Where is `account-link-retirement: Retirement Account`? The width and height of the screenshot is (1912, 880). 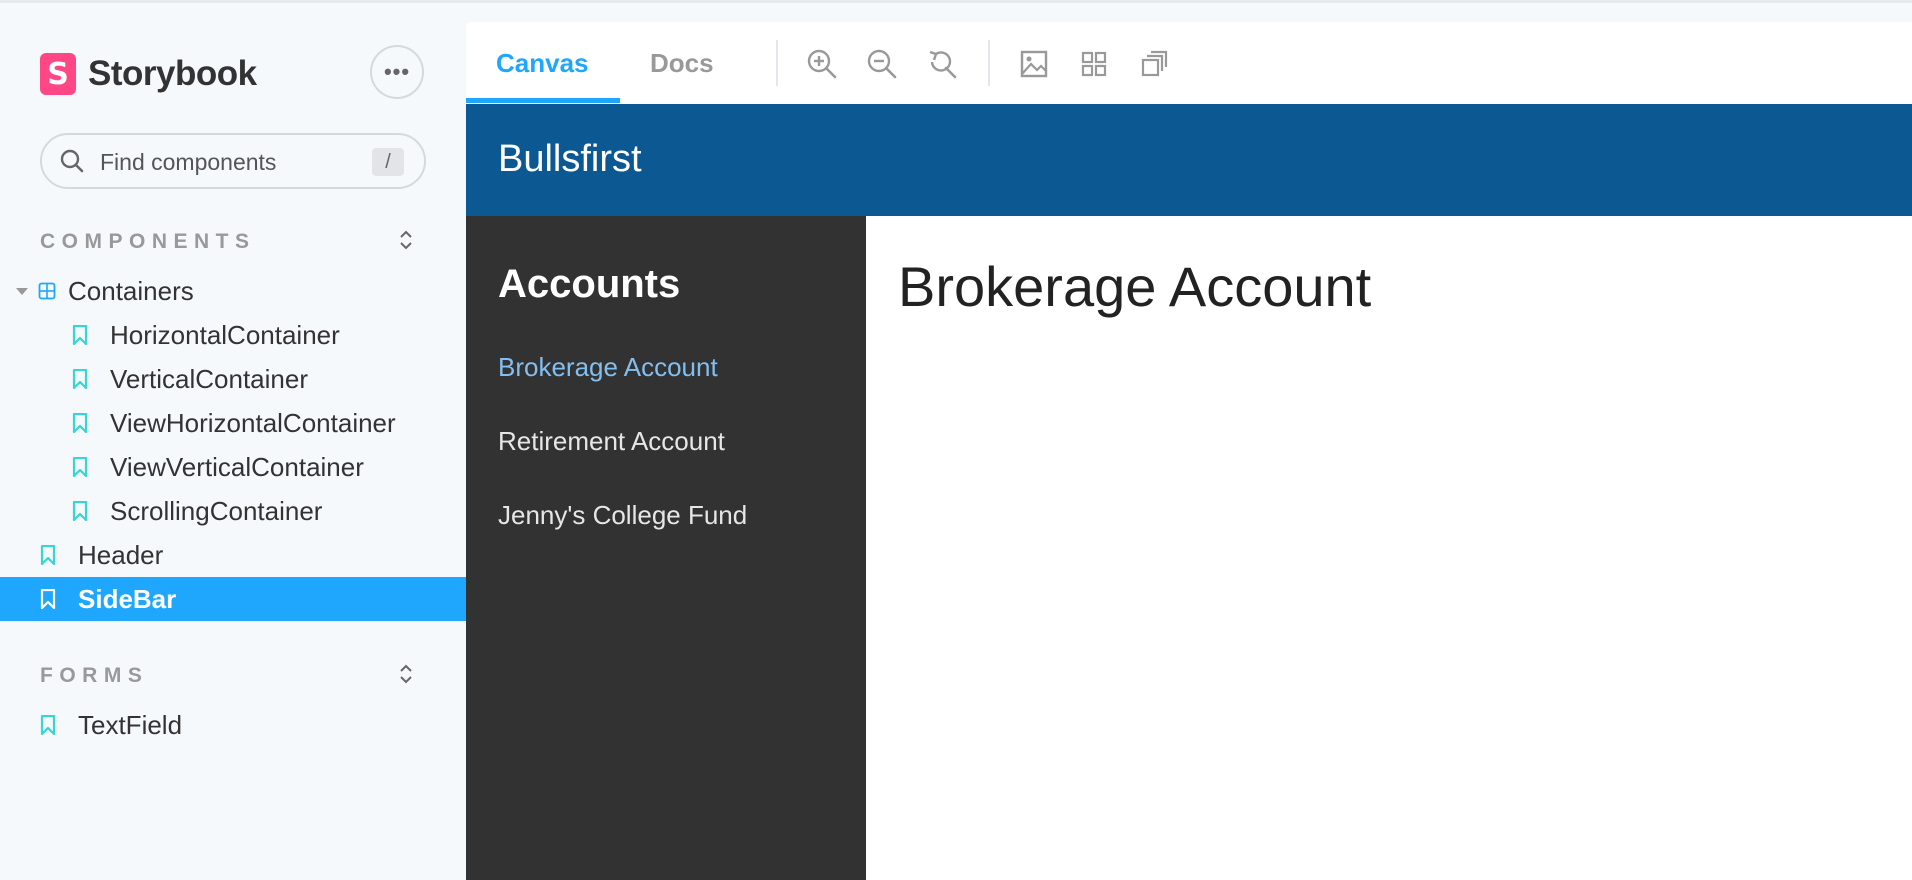
account-link-retirement: Retirement Account is located at coordinates (611, 441).